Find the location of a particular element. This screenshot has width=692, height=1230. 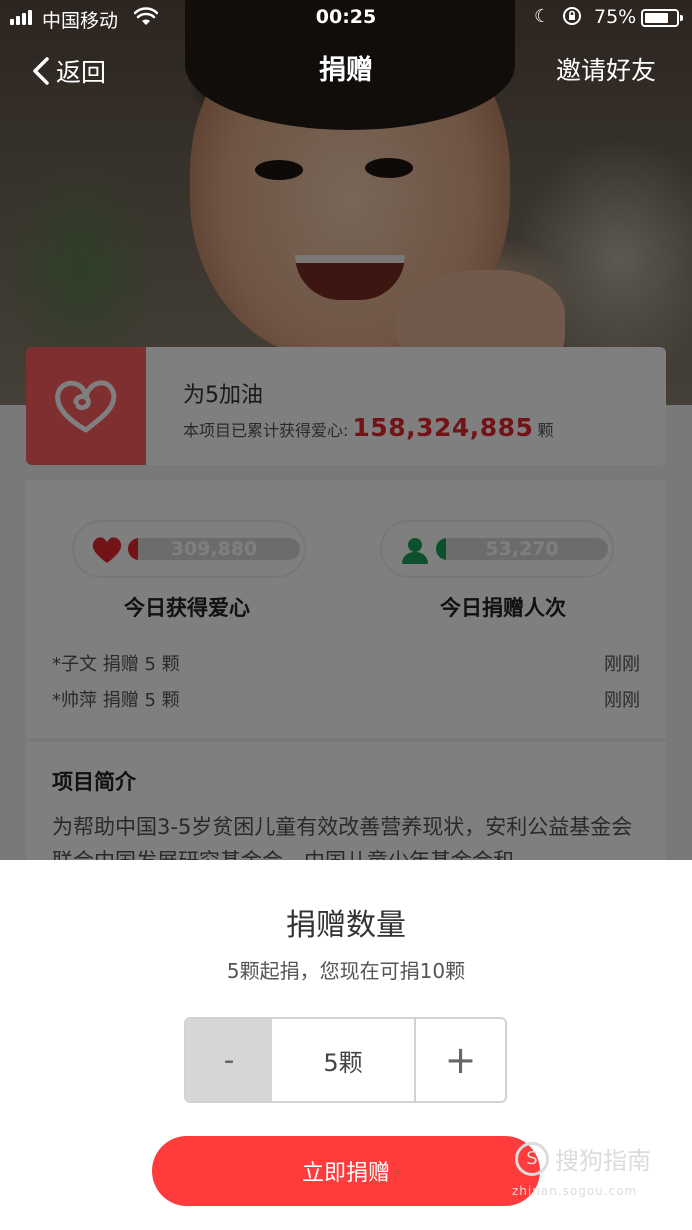

battery-icon is located at coordinates (662, 18).